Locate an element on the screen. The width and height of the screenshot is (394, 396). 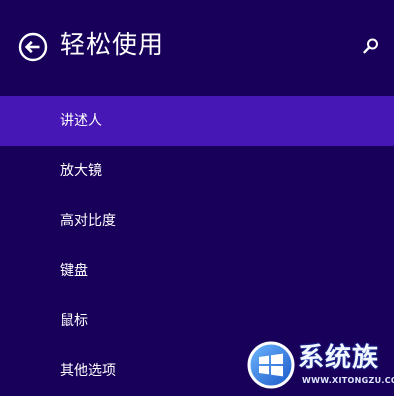
search-button is located at coordinates (371, 46).